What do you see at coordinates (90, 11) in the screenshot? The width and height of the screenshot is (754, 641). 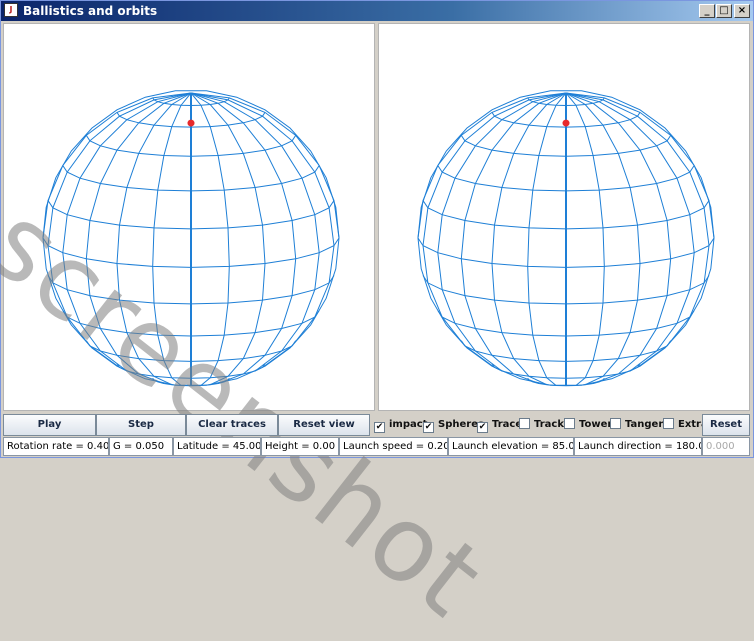 I see `window-title: Ballistics and orbits` at bounding box center [90, 11].